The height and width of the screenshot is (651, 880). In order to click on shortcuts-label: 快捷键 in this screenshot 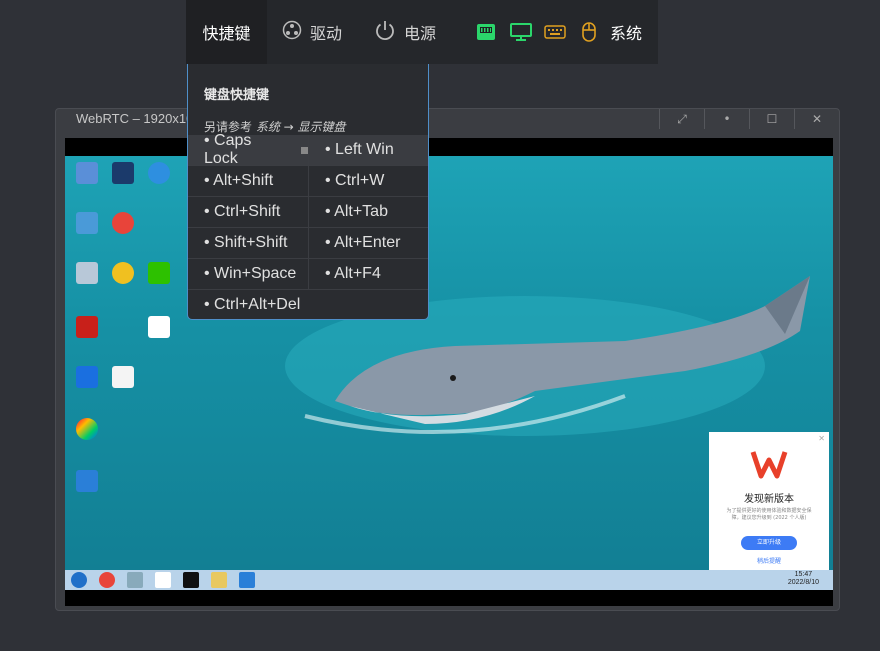, I will do `click(226, 33)`.